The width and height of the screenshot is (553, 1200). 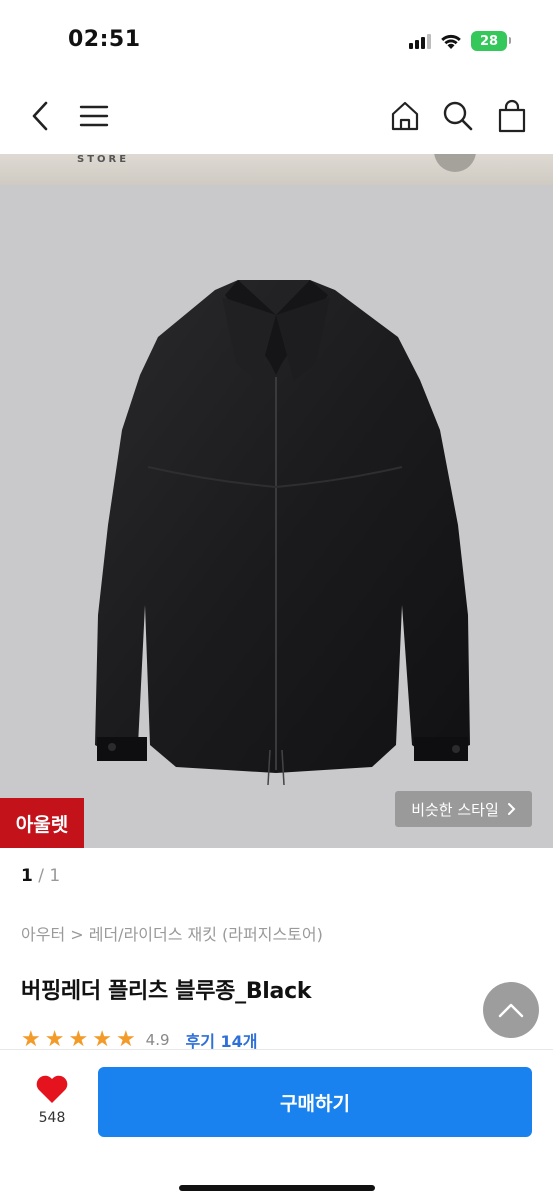 What do you see at coordinates (315, 1102) in the screenshot?
I see `buy-button: 구매하기` at bounding box center [315, 1102].